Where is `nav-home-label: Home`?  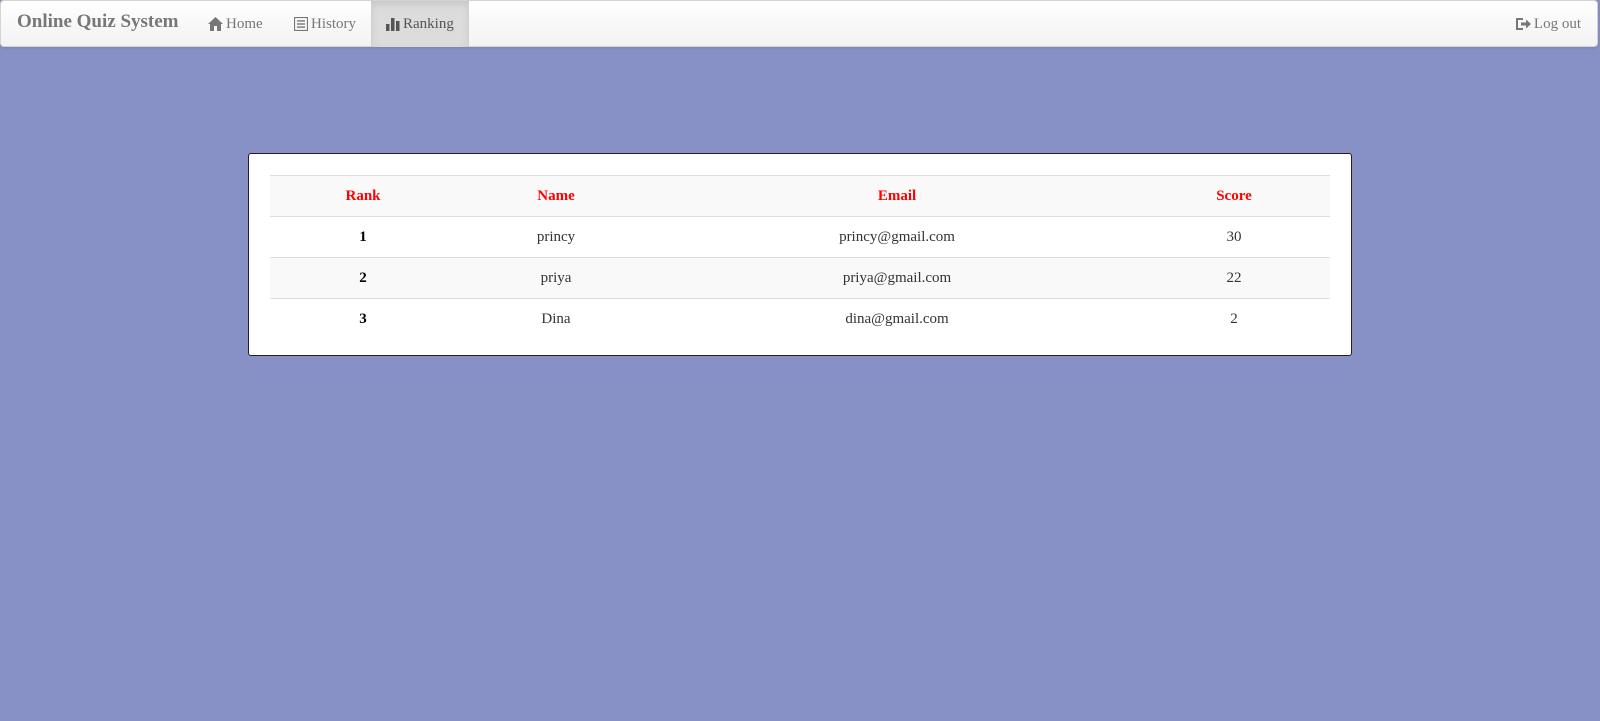 nav-home-label: Home is located at coordinates (244, 23).